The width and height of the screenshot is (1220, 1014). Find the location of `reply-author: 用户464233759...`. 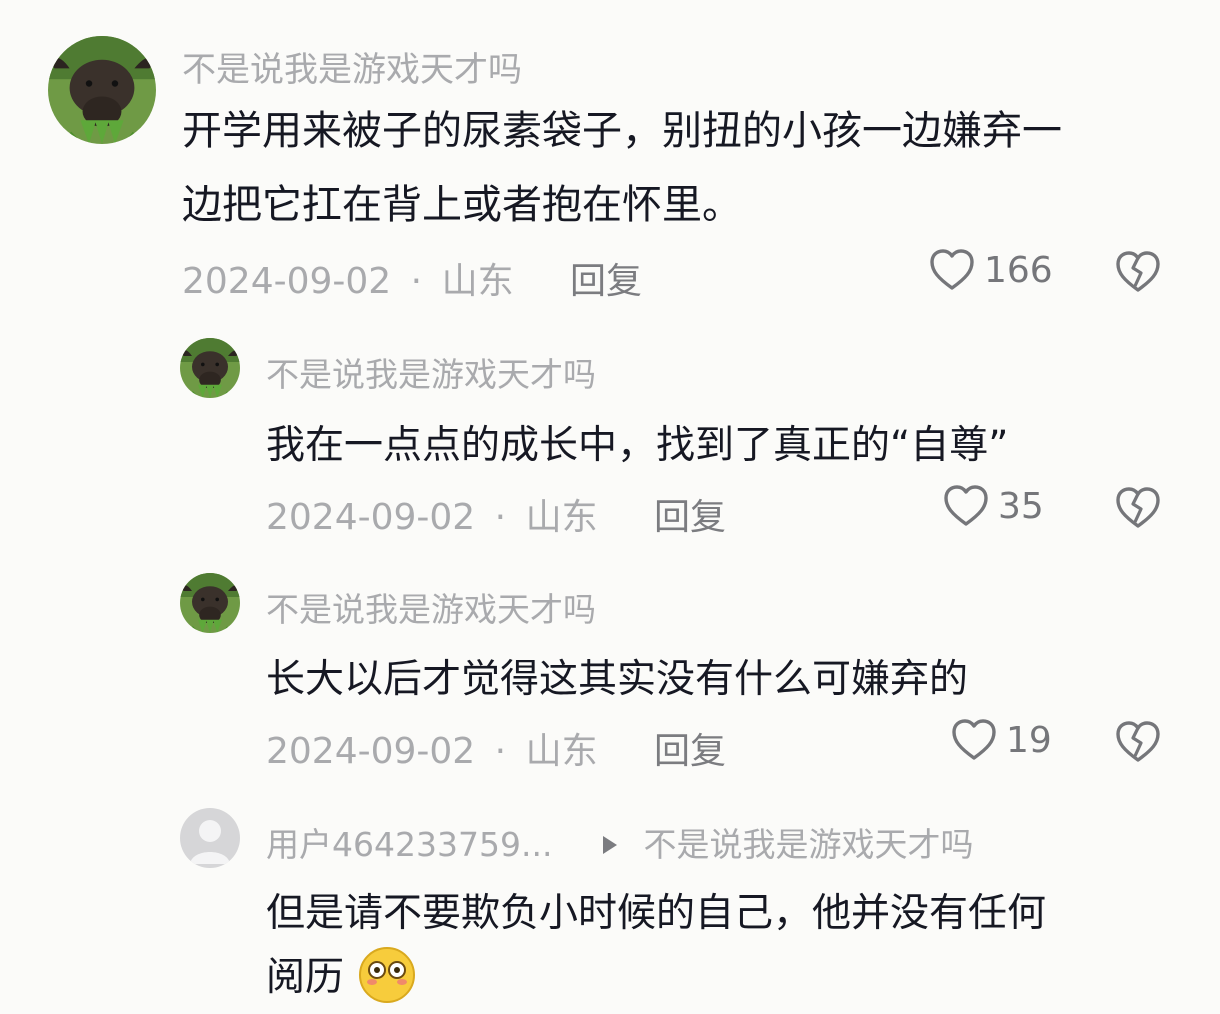

reply-author: 用户464233759... is located at coordinates (409, 844).